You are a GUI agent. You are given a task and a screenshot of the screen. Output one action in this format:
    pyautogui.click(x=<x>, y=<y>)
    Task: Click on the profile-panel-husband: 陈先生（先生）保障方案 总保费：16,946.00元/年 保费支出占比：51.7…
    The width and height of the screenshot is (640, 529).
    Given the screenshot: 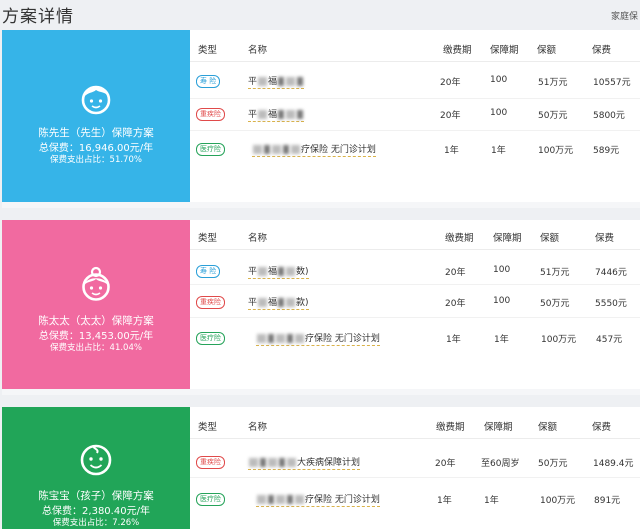 What is the action you would take?
    pyautogui.click(x=96, y=119)
    